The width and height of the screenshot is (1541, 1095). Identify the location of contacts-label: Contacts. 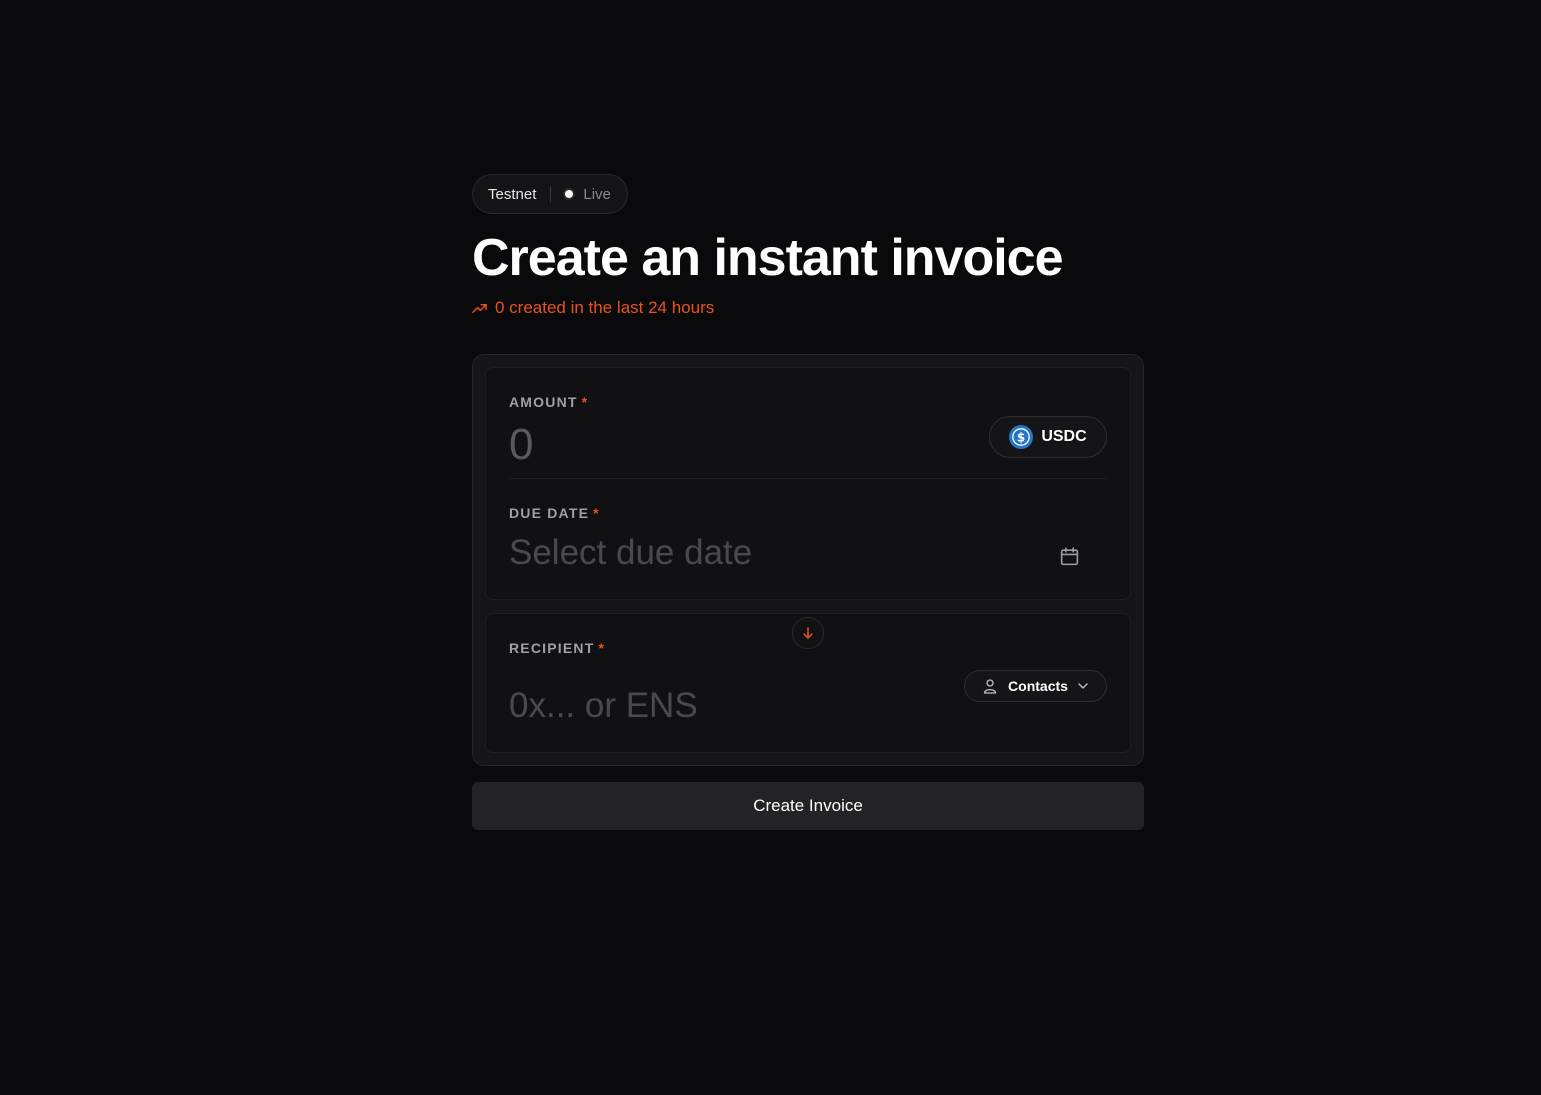
(1038, 686).